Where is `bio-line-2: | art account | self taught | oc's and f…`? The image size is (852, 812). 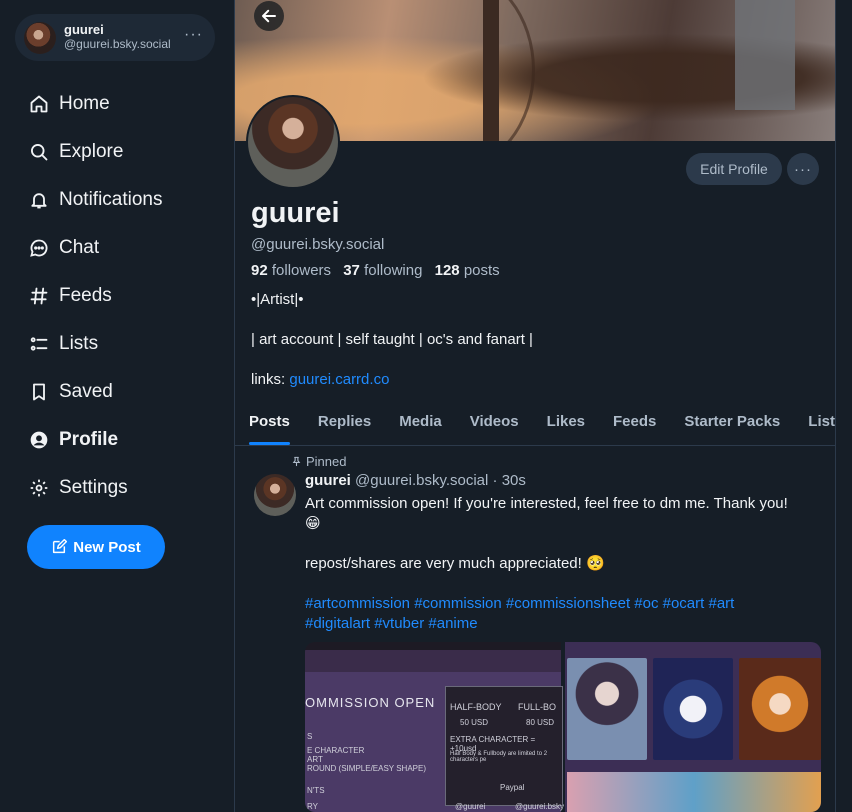 bio-line-2: | art account | self taught | oc's and f… is located at coordinates (392, 339).